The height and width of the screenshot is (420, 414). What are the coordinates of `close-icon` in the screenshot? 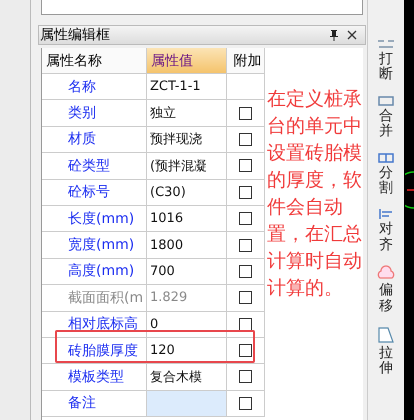 It's located at (352, 35).